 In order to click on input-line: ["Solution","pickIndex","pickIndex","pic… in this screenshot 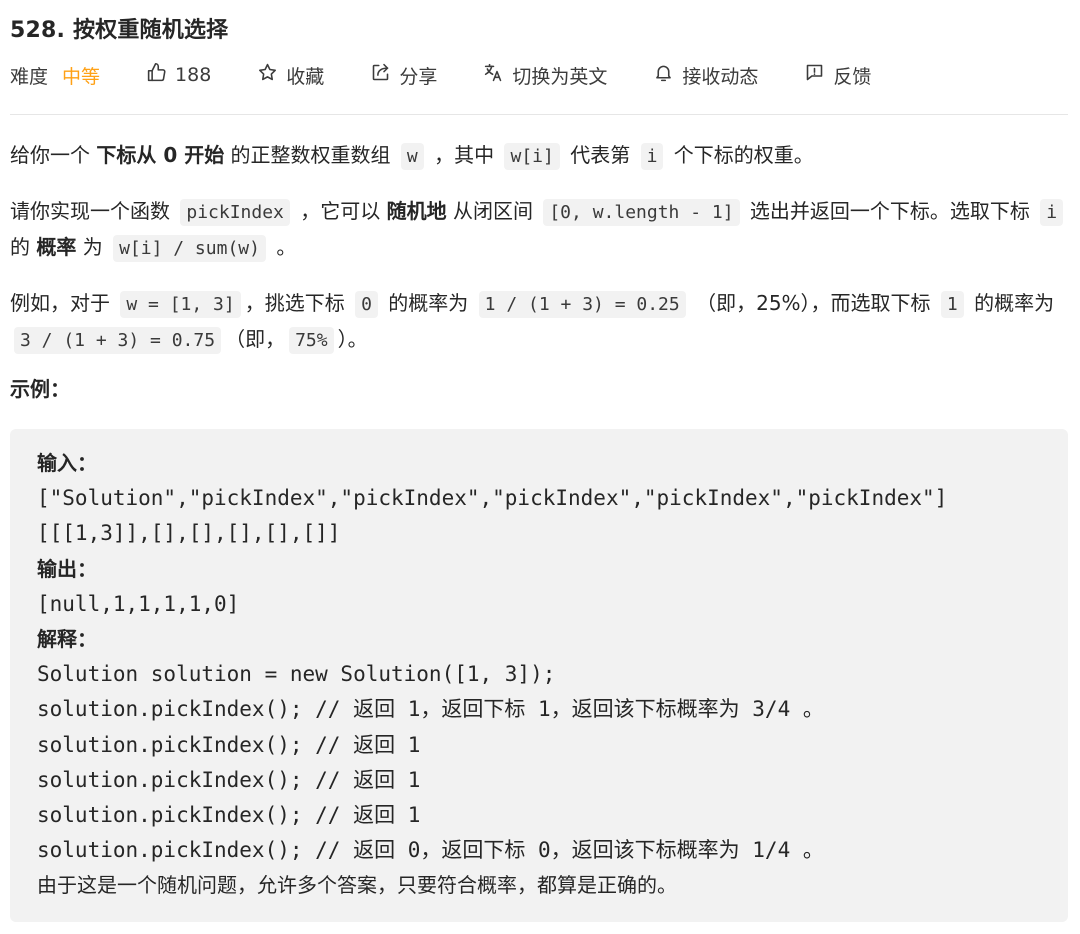, I will do `click(492, 498)`.